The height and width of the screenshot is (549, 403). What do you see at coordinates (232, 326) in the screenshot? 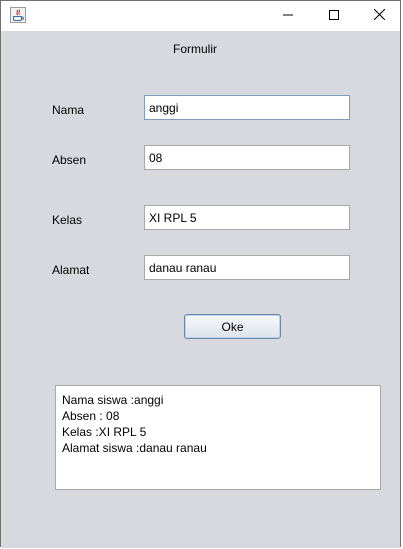
I see `oke-button: Oke` at bounding box center [232, 326].